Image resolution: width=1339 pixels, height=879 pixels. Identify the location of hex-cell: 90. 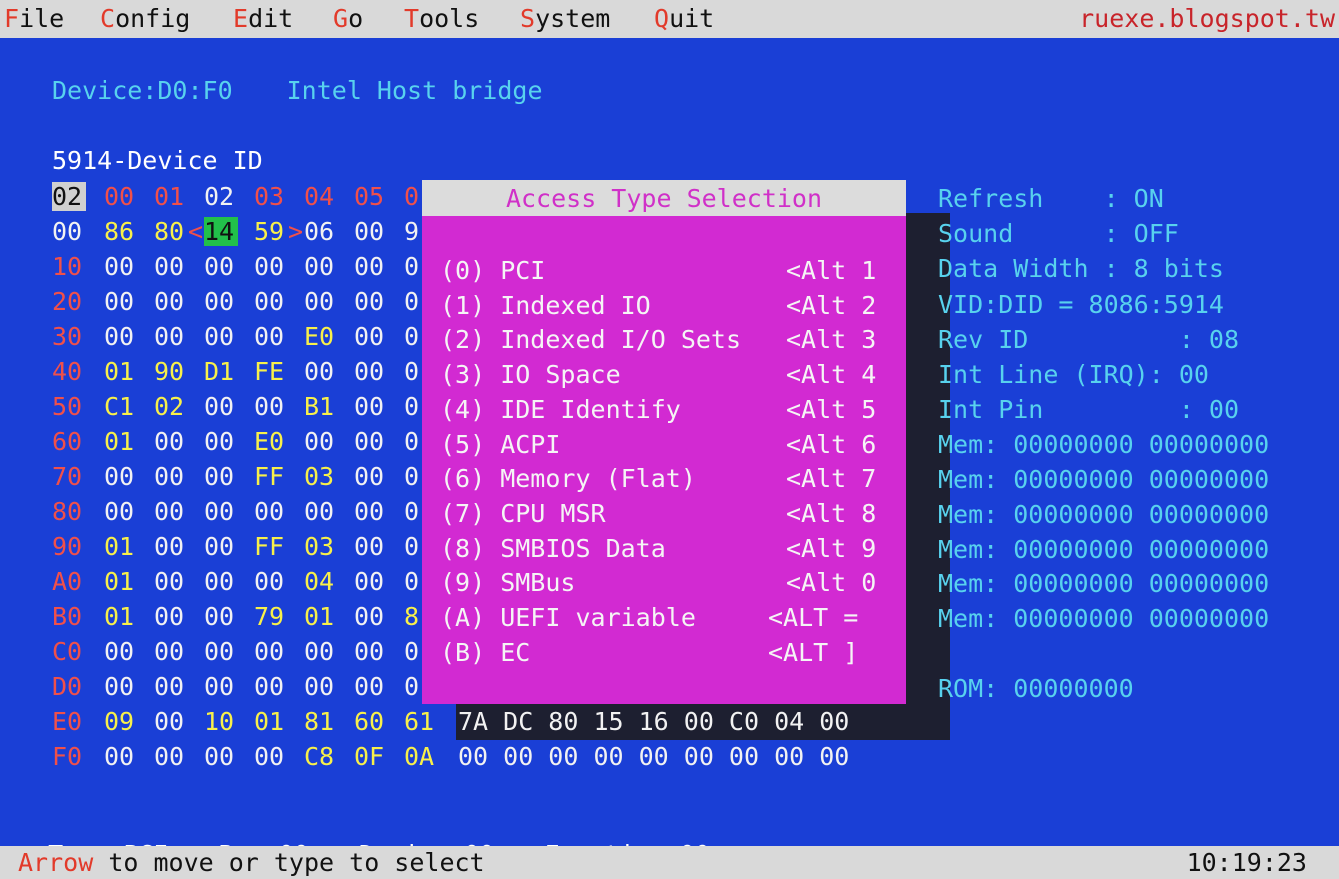
(174, 371).